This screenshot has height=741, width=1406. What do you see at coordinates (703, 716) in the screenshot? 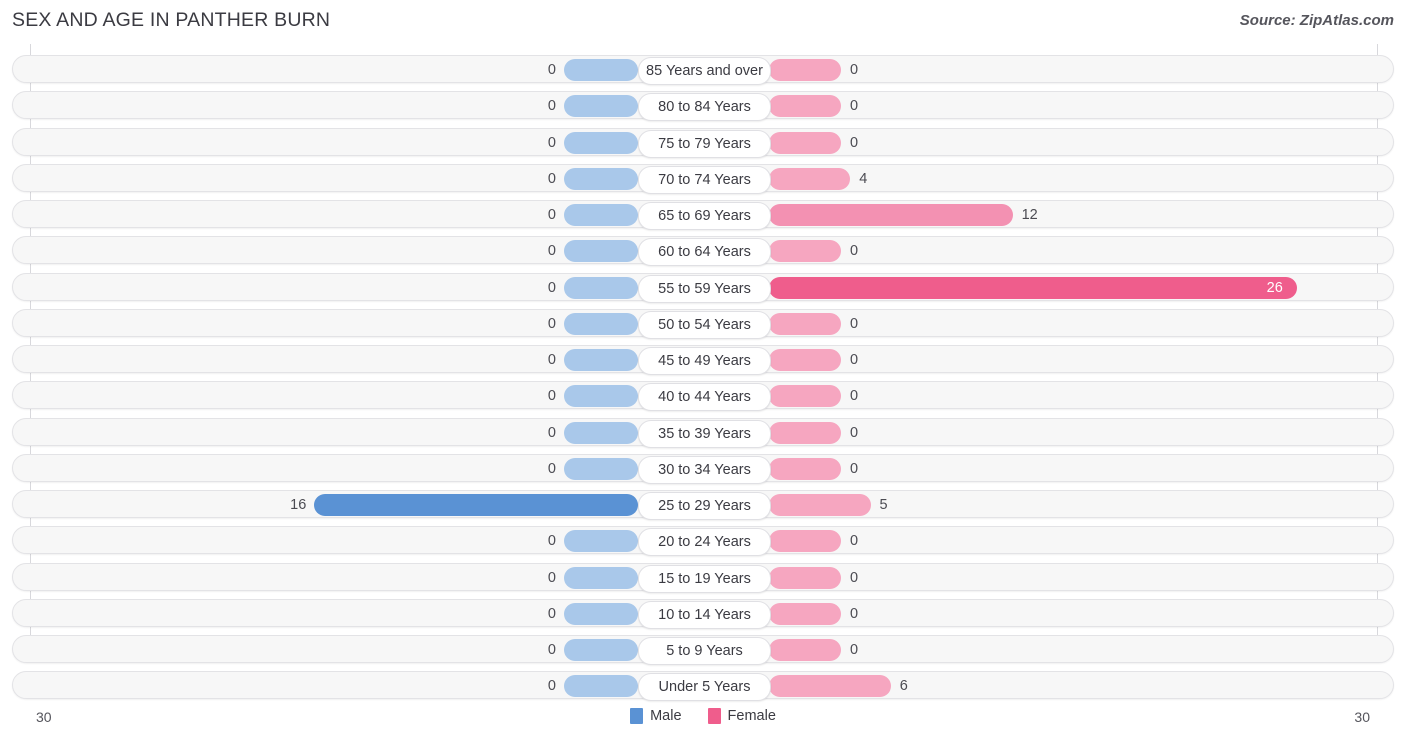
I see `chart-legend: Male Female` at bounding box center [703, 716].